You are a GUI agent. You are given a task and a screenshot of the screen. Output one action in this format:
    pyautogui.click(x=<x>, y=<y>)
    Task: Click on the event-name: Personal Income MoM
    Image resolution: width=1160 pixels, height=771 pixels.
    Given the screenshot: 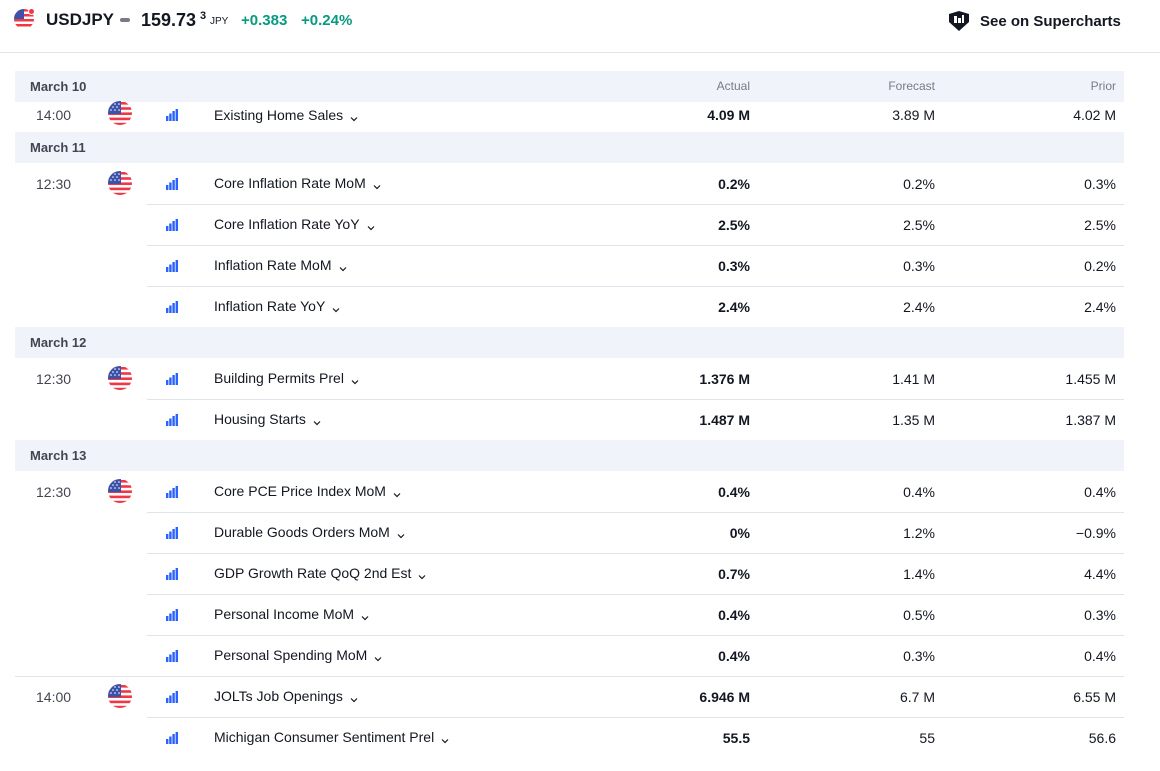 What is the action you would take?
    pyautogui.click(x=292, y=614)
    